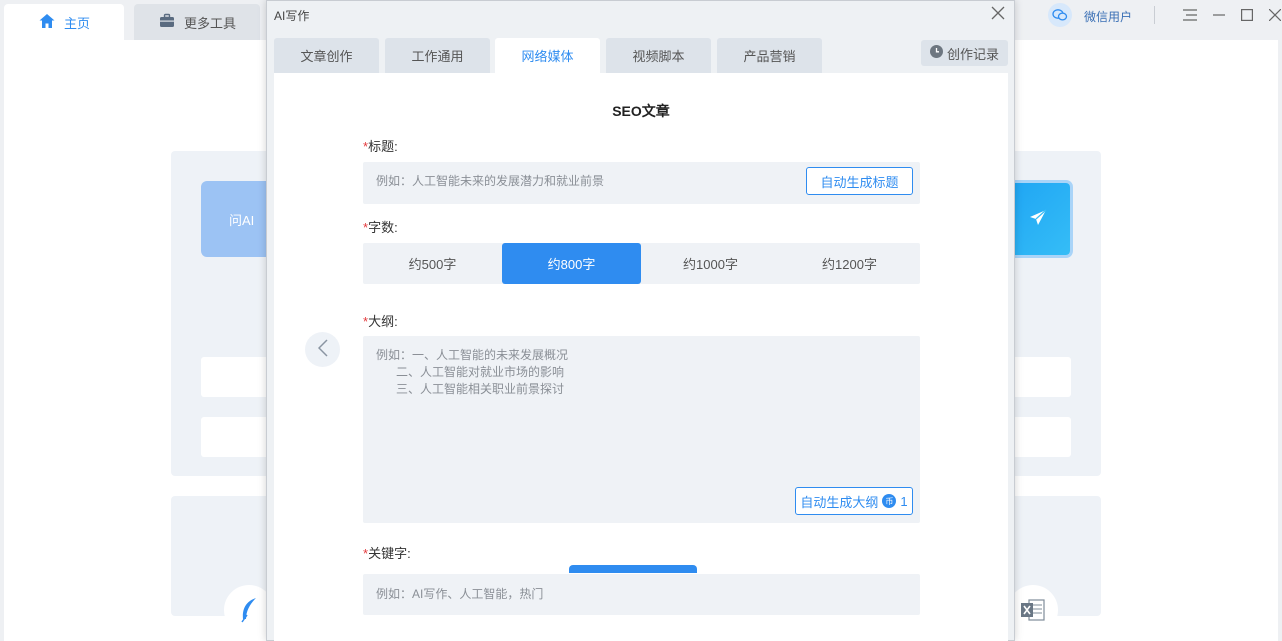  Describe the element at coordinates (936, 53) in the screenshot. I see `clock-icon` at that location.